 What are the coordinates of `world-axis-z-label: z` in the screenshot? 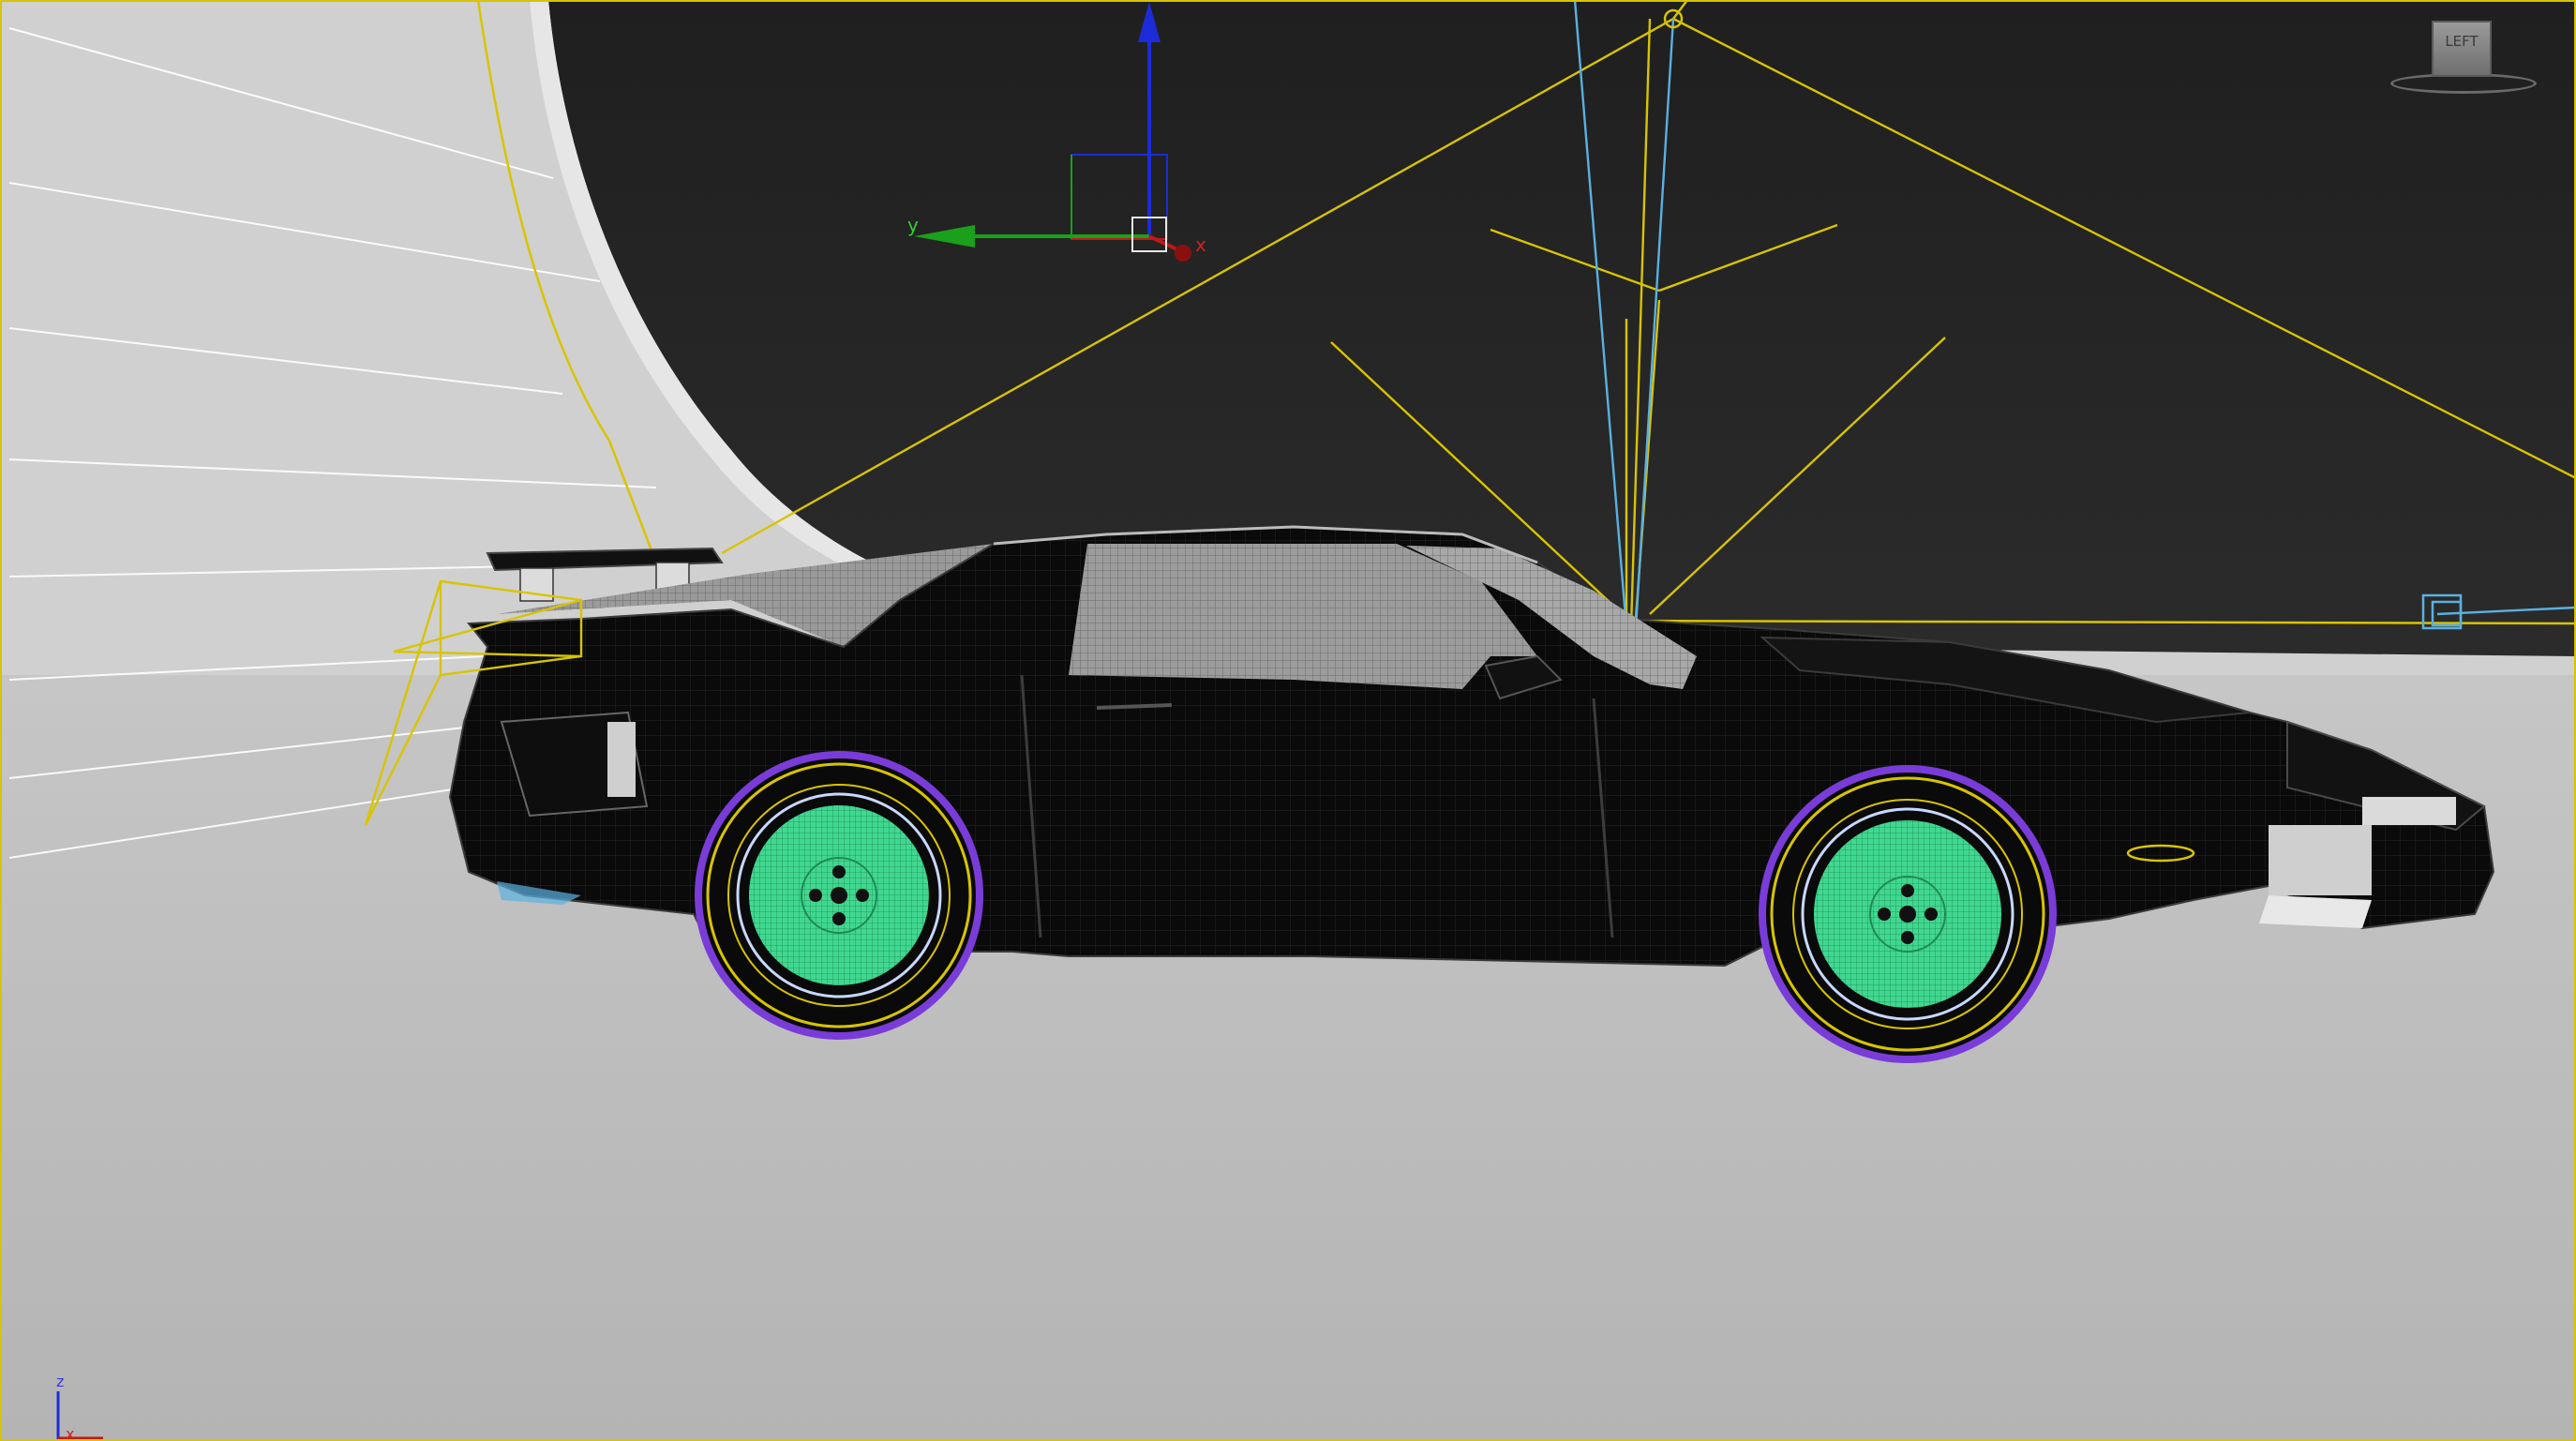 It's located at (61, 1381).